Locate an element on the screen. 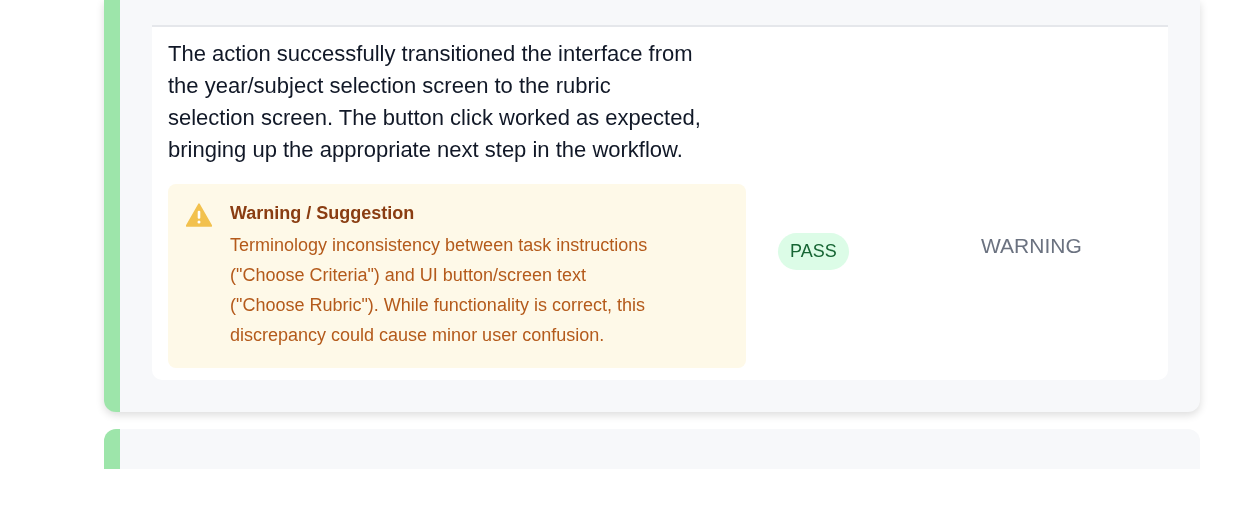  warning-title: Warning / Suggestion is located at coordinates (323, 213).